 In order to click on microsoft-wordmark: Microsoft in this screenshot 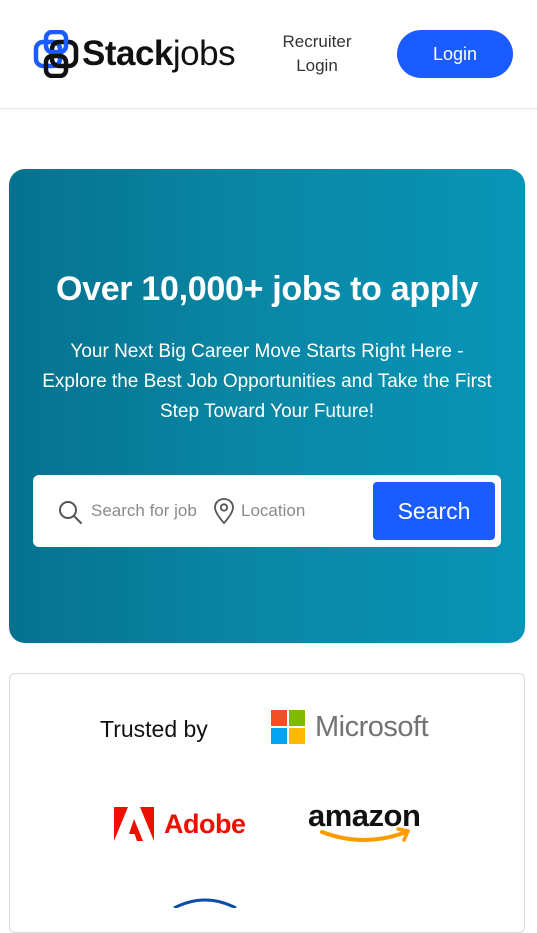, I will do `click(372, 726)`.